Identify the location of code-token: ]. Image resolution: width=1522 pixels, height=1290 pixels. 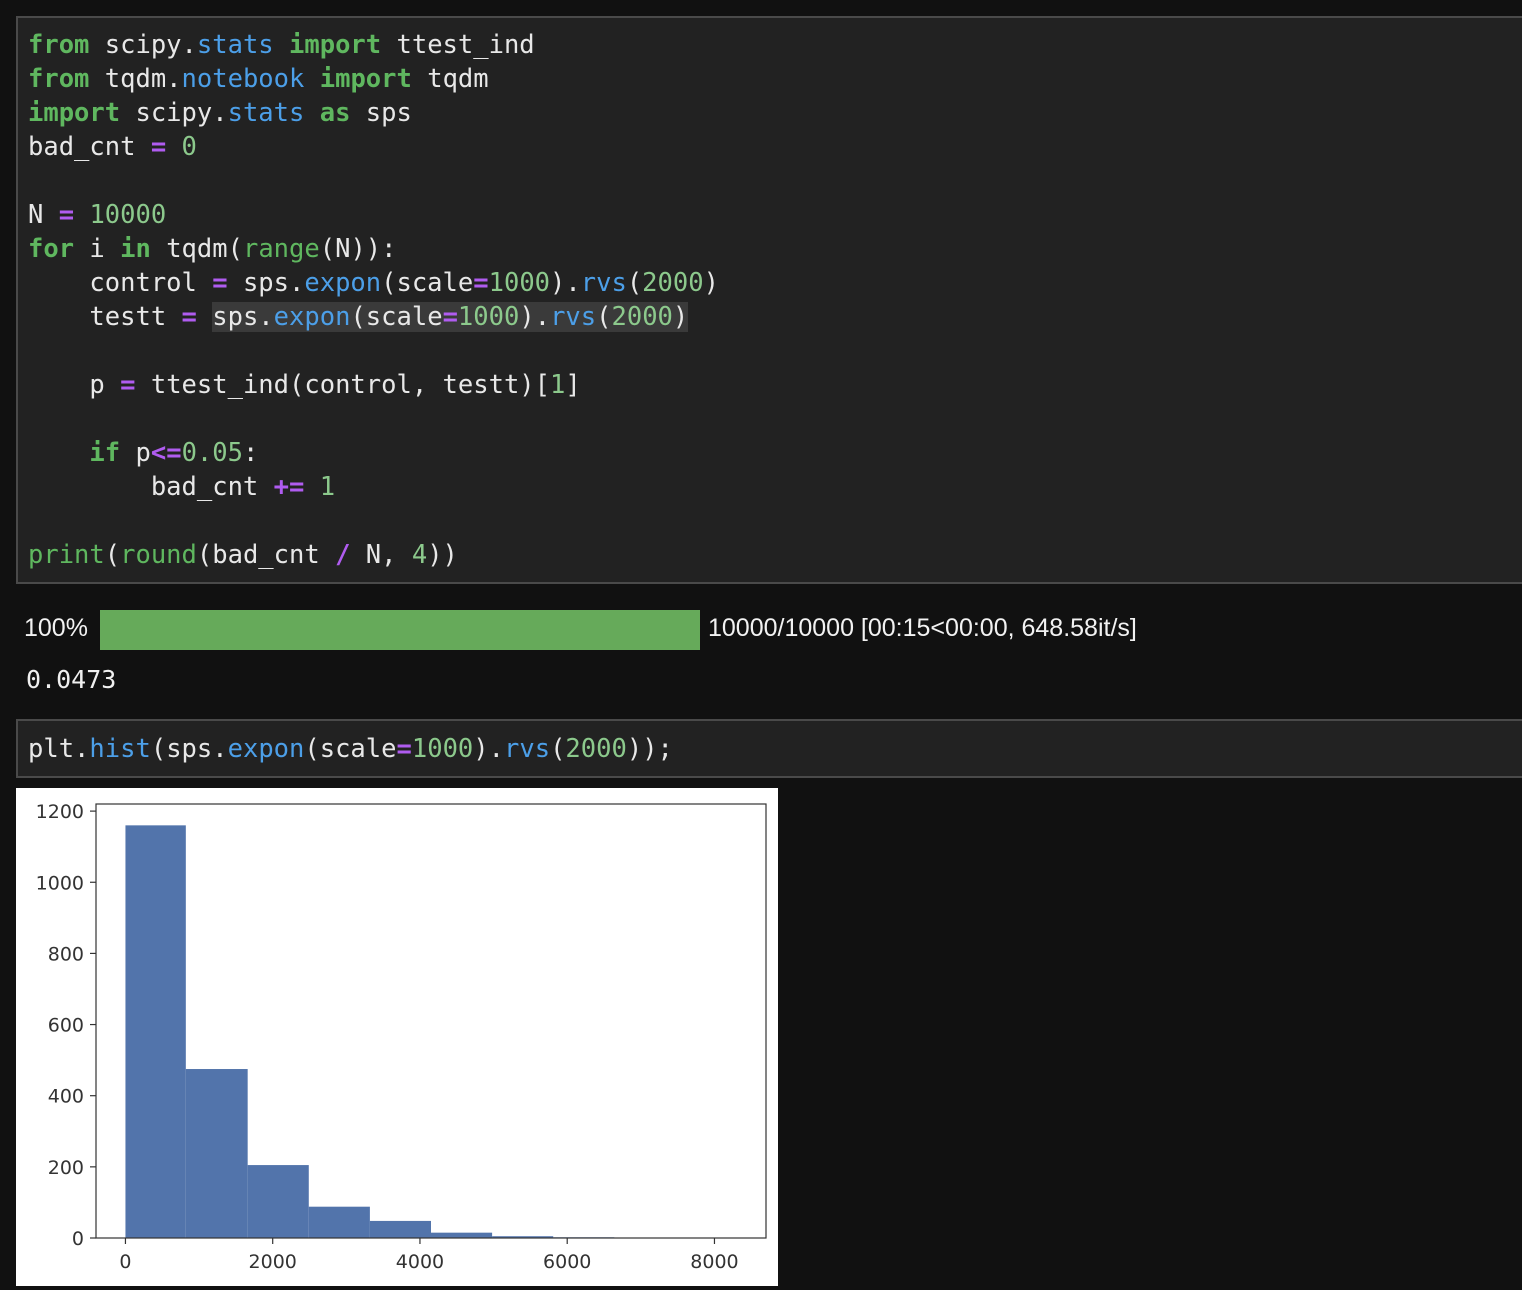
(573, 385).